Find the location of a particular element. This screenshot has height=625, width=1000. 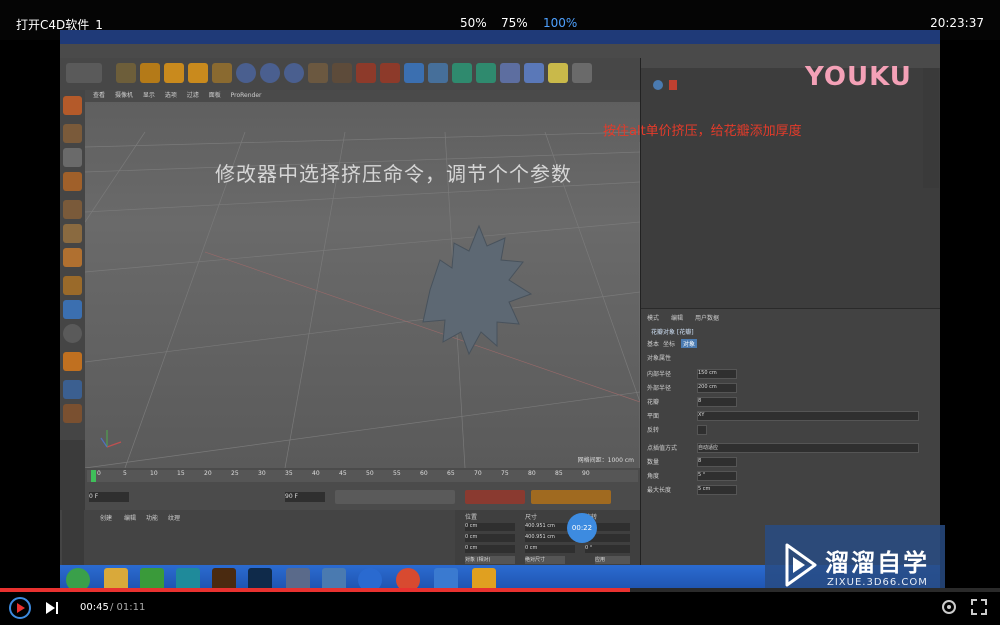

points-mode-icon is located at coordinates (72, 209).